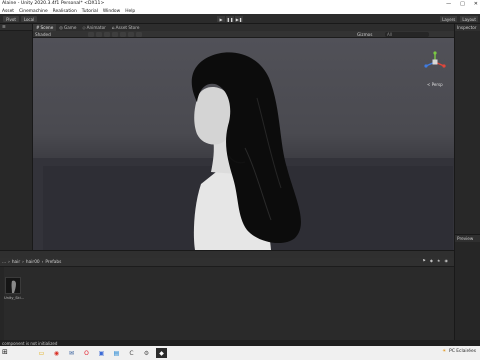 This screenshot has height=360, width=480. Describe the element at coordinates (431, 260) in the screenshot. I see `label-icon: ◆` at that location.